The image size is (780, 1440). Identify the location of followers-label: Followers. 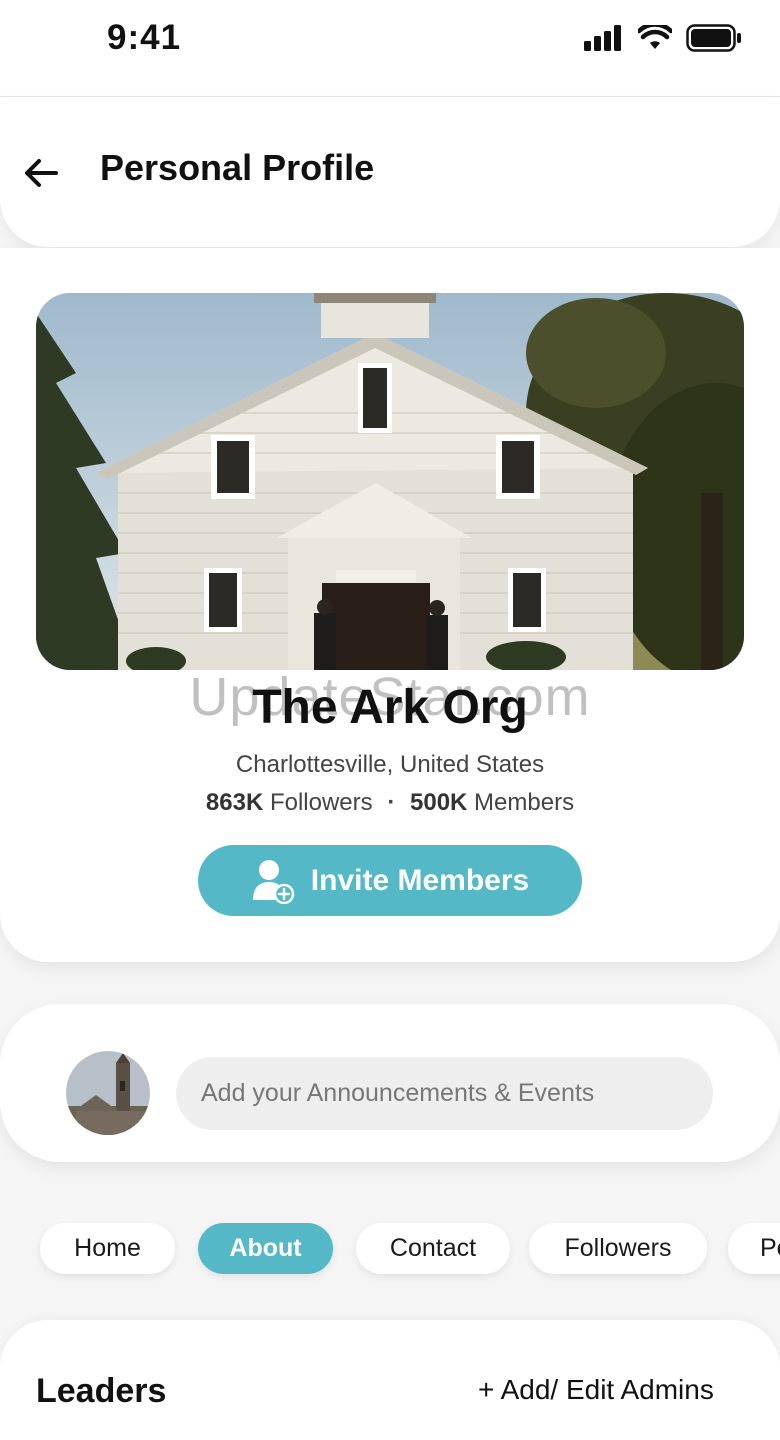
(321, 802).